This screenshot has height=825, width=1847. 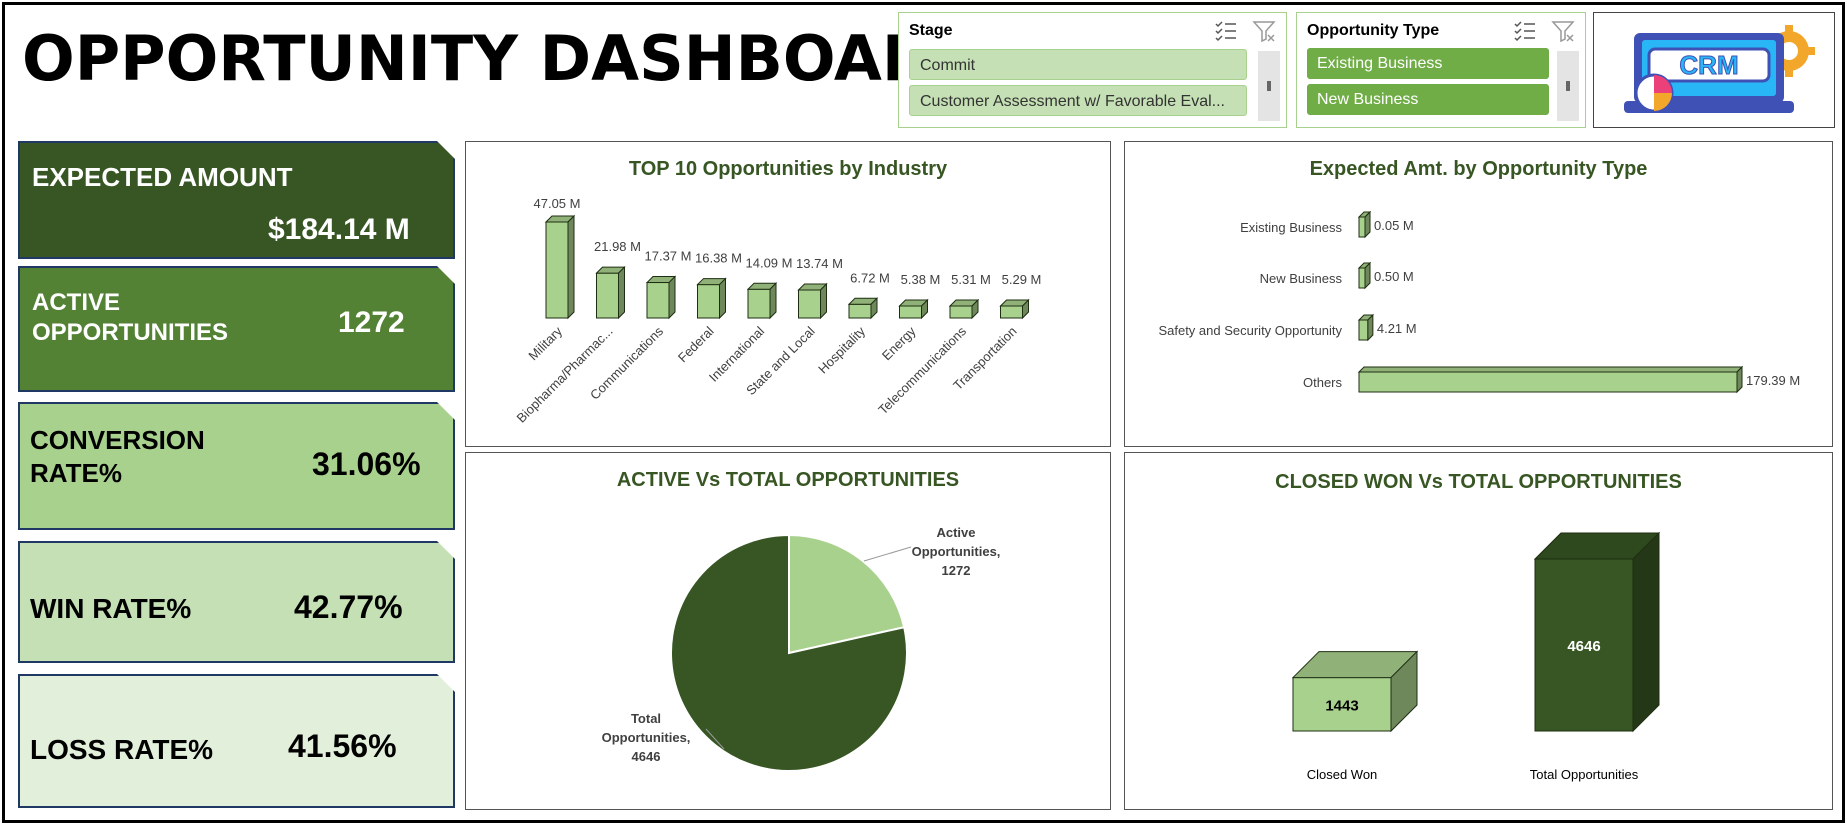 I want to click on industry-category-label: Federal, so click(x=696, y=344).